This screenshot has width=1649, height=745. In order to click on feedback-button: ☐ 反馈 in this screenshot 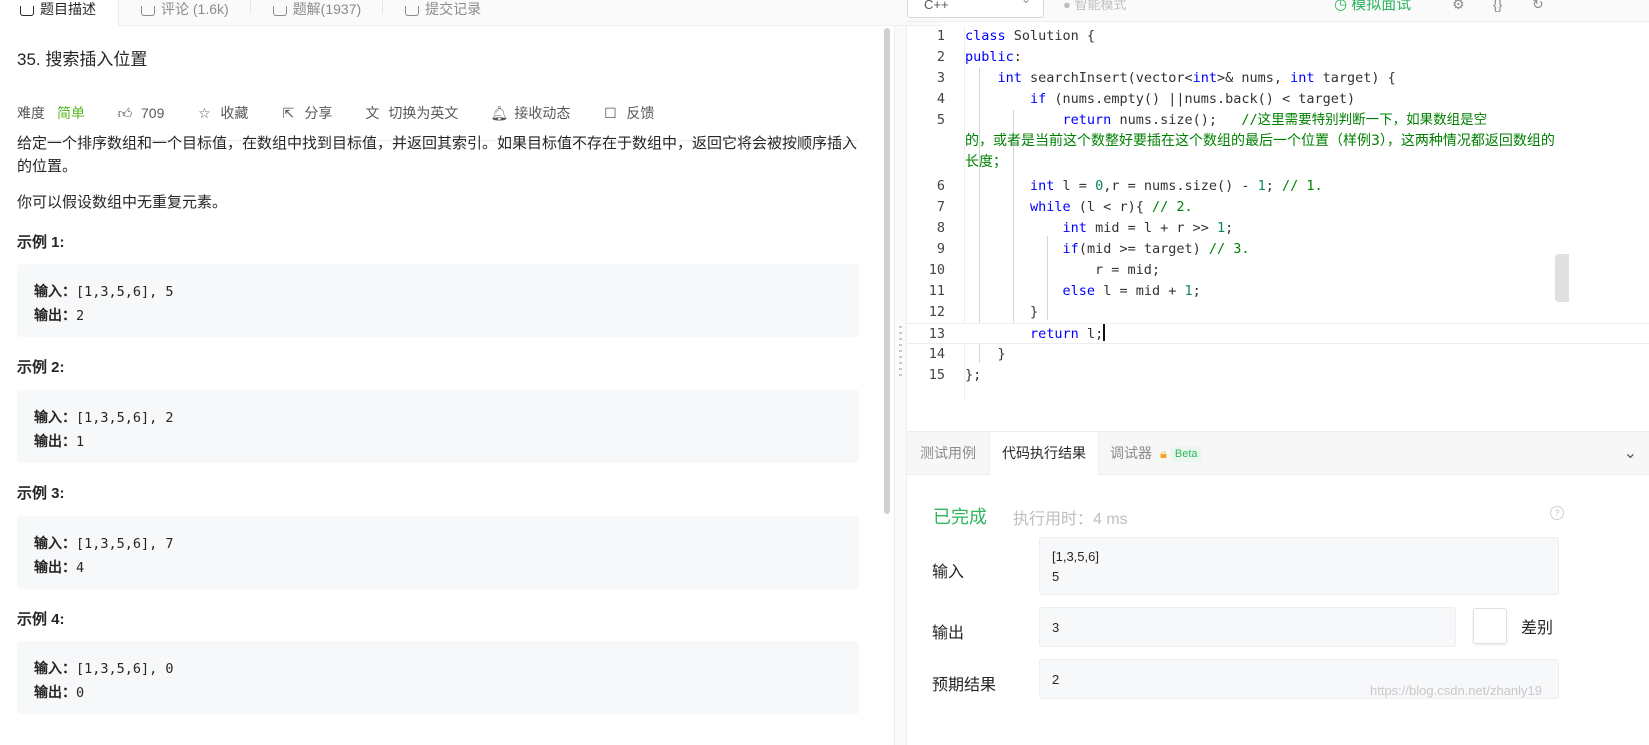, I will do `click(628, 113)`.